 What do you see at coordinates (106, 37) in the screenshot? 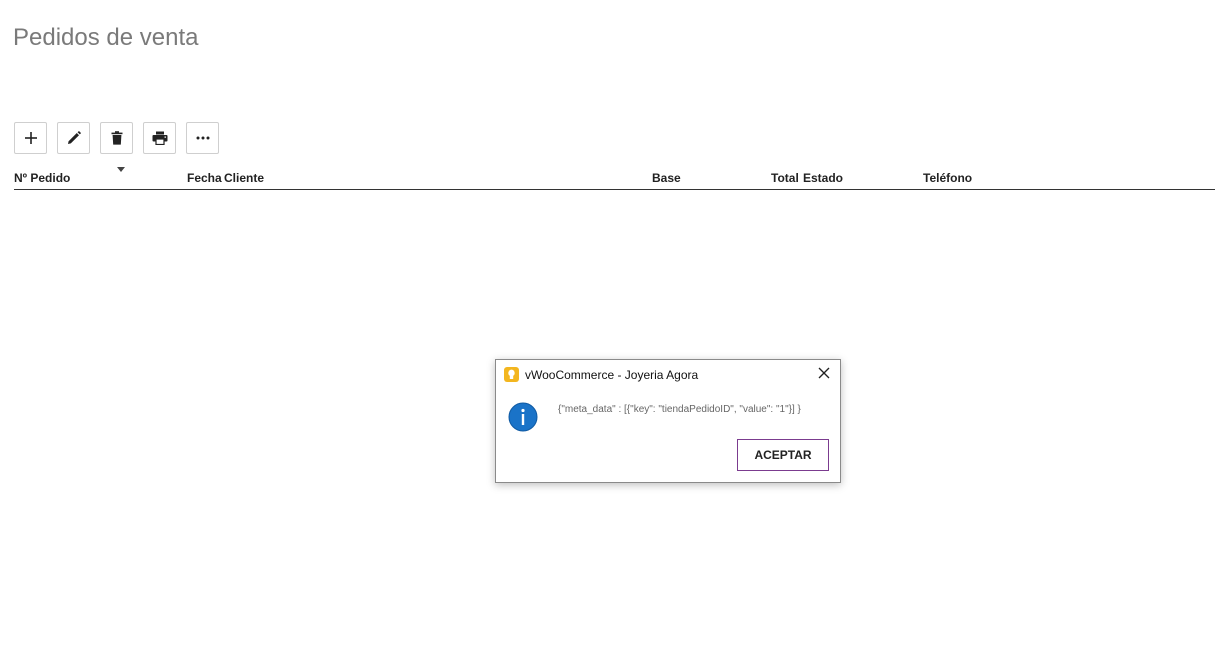
I see `page-title: Pedidos de venta` at bounding box center [106, 37].